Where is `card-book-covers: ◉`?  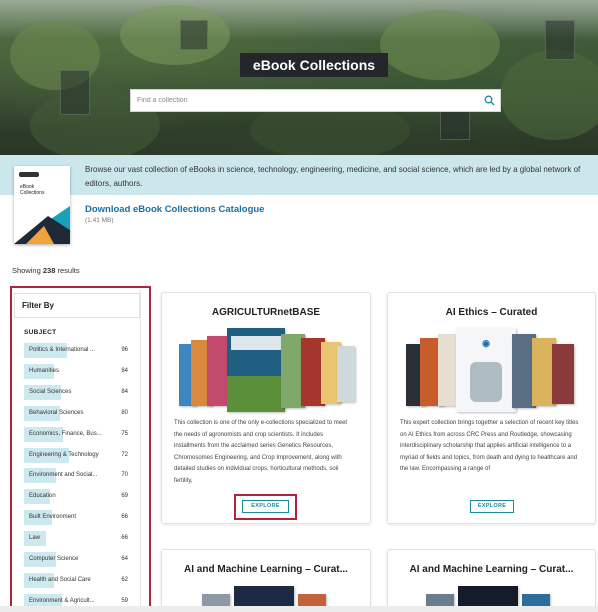 card-book-covers: ◉ is located at coordinates (492, 370).